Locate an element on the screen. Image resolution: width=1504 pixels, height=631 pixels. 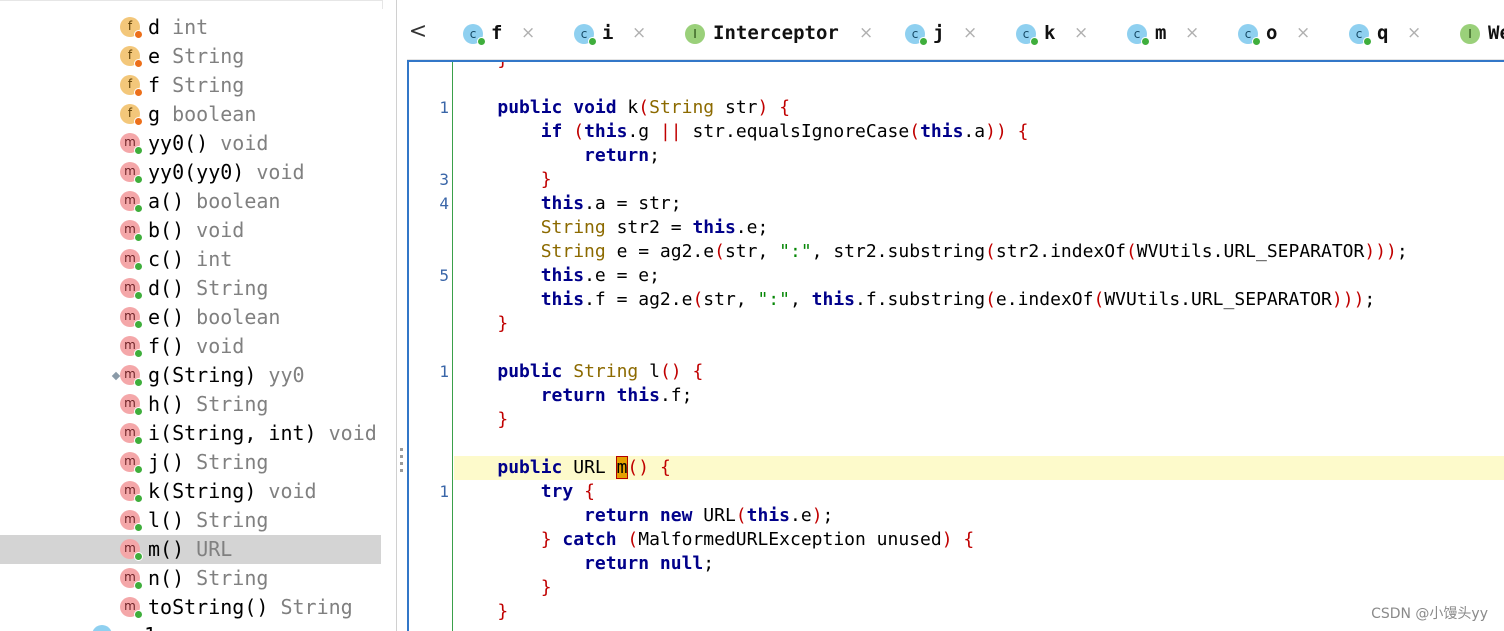
code-line: return this.f; is located at coordinates (979, 396).